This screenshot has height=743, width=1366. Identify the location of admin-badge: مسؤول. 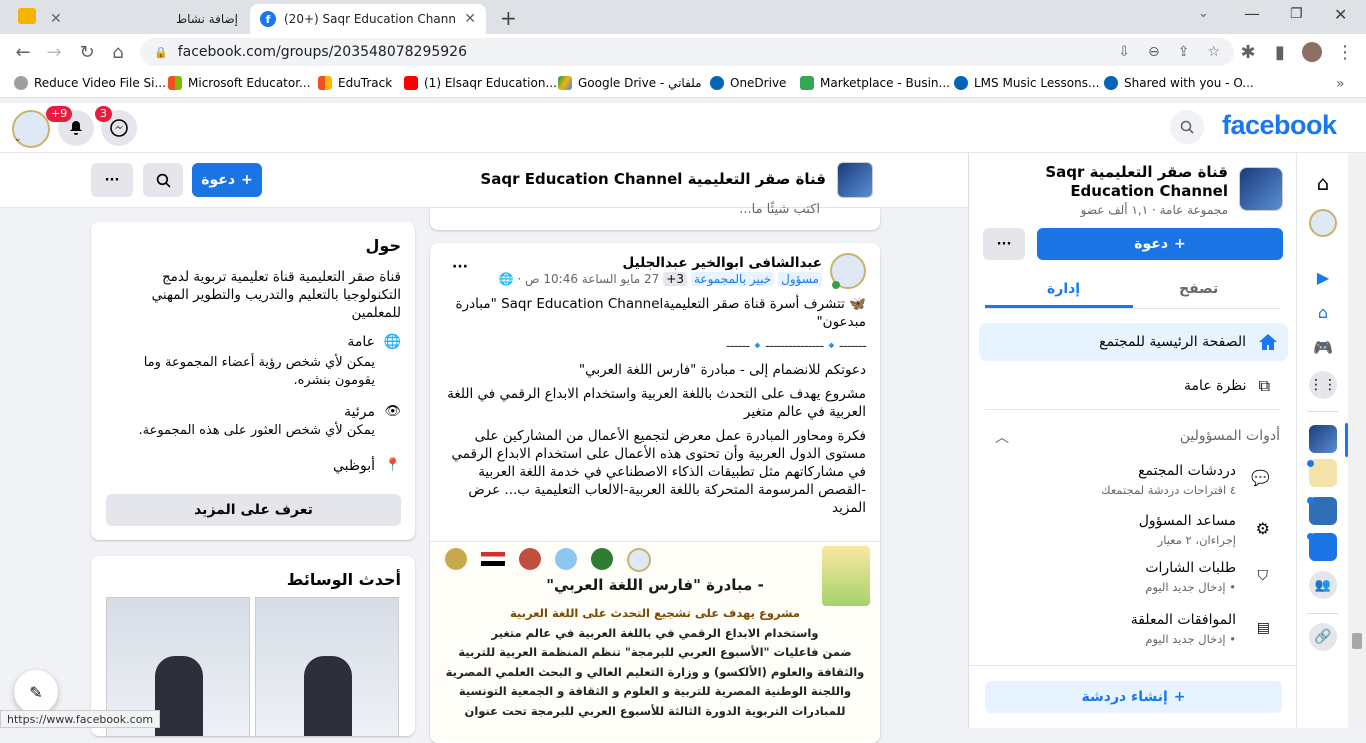
(800, 279).